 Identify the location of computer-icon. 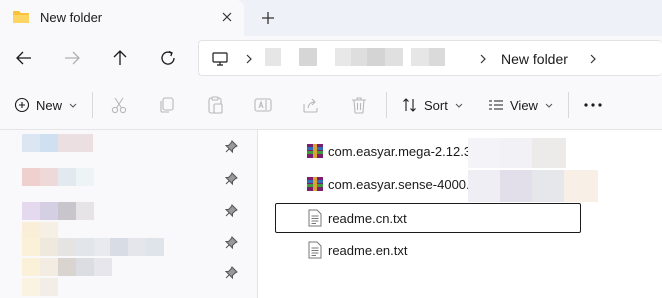
(220, 59).